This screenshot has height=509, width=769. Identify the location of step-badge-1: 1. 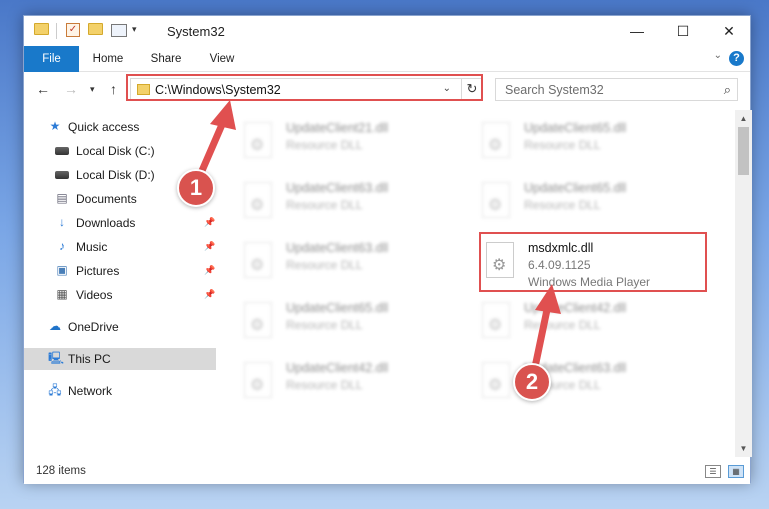
(196, 188).